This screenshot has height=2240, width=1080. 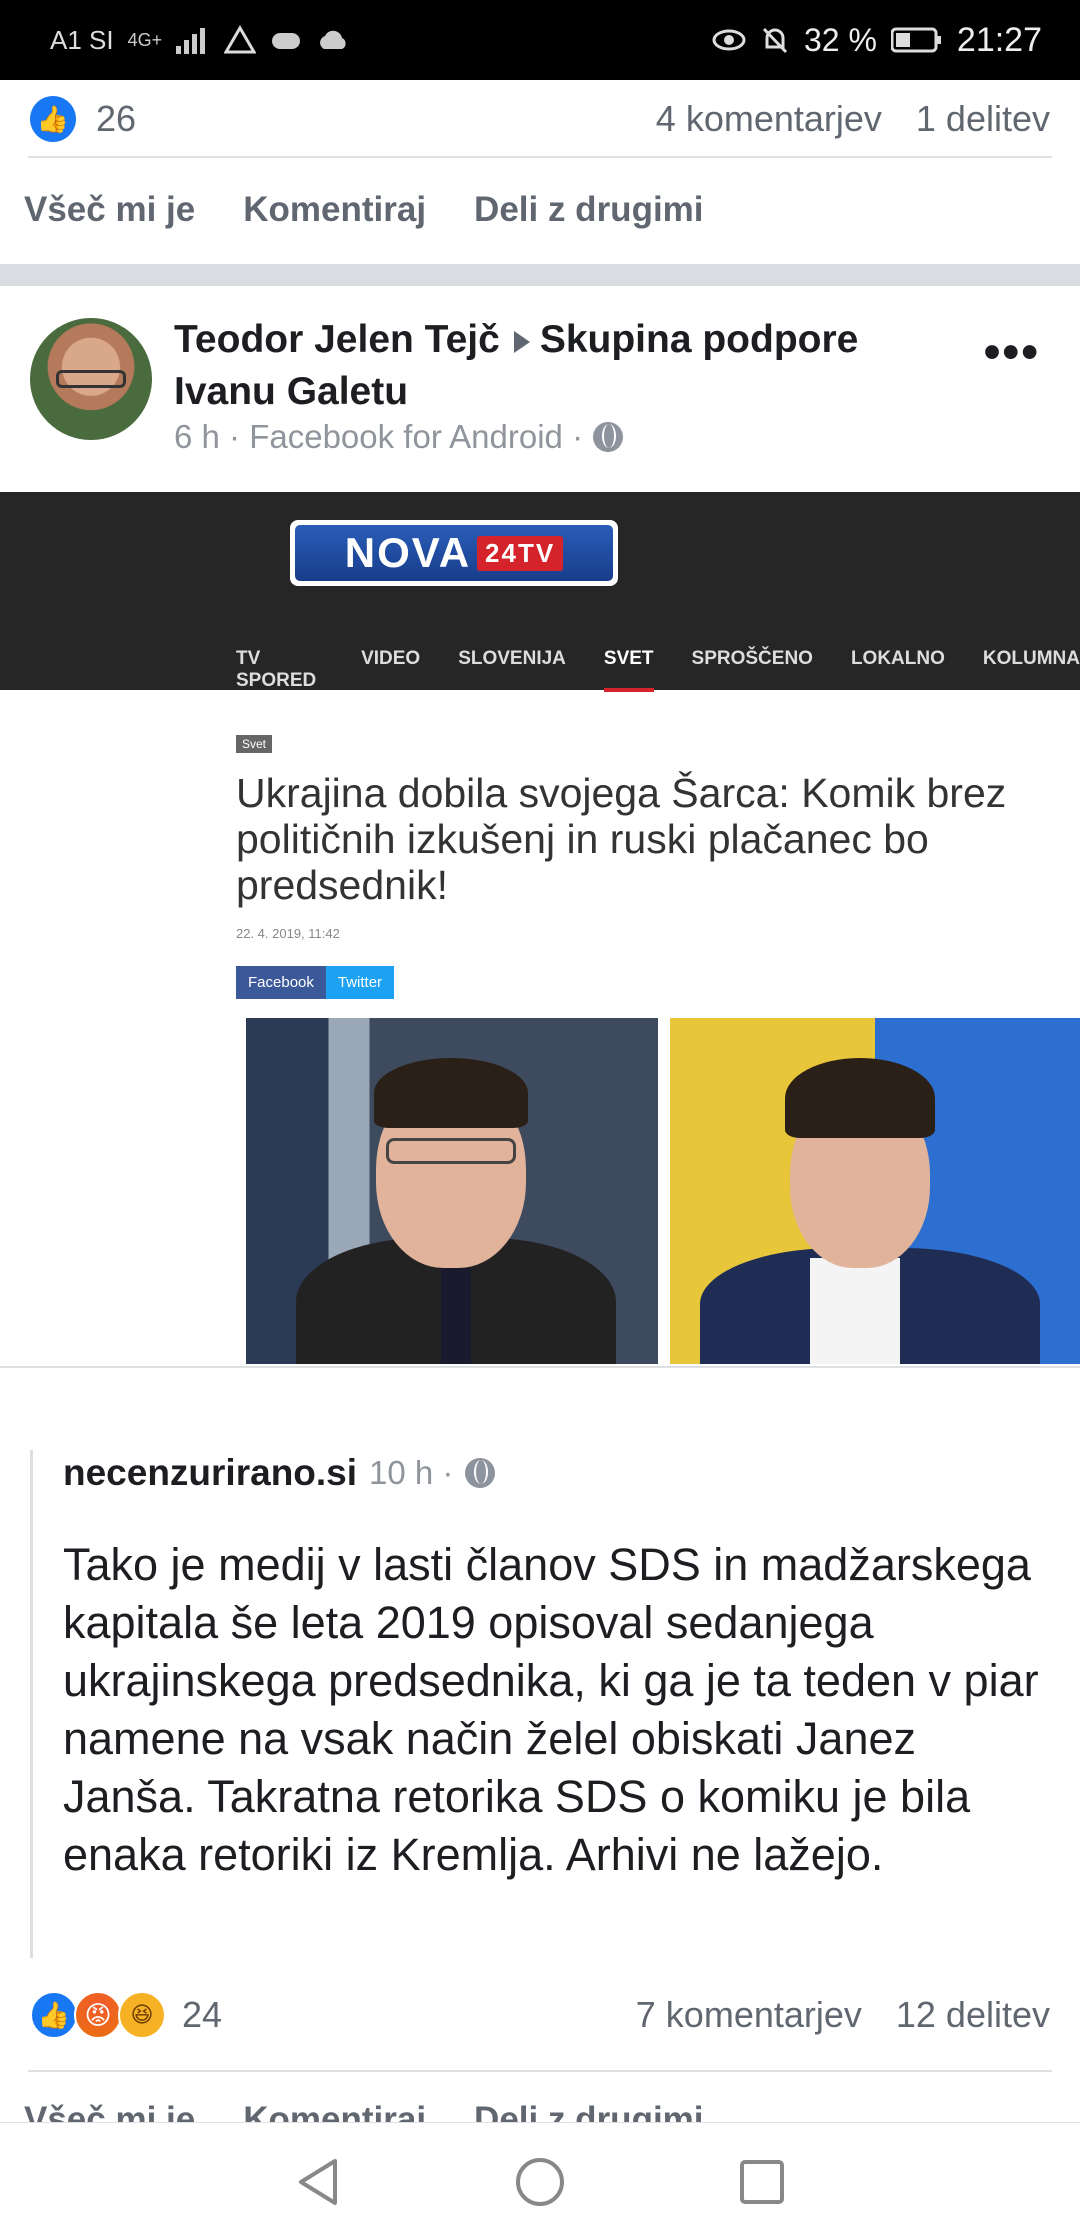 What do you see at coordinates (210, 1473) in the screenshot?
I see `quote-source: necenzurirano.si` at bounding box center [210, 1473].